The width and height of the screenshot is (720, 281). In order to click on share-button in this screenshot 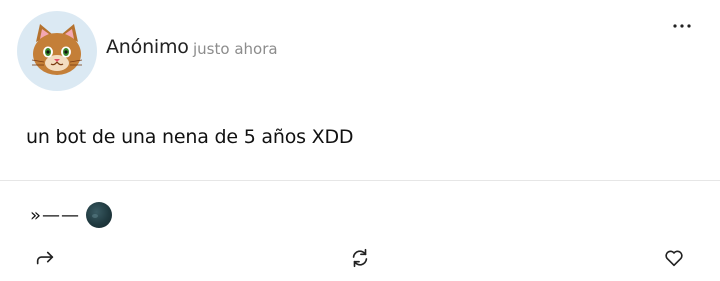, I will do `click(45, 258)`.